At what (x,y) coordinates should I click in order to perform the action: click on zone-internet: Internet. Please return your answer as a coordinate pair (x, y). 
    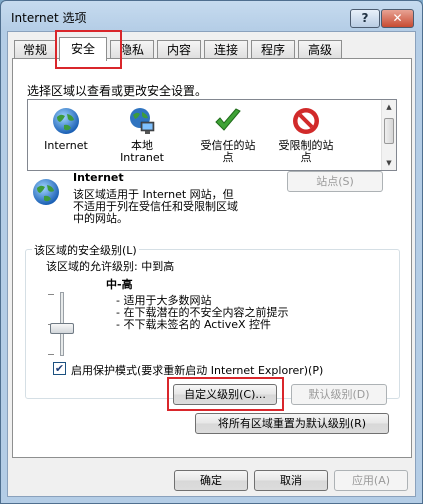
    Looking at the image, I should click on (66, 129).